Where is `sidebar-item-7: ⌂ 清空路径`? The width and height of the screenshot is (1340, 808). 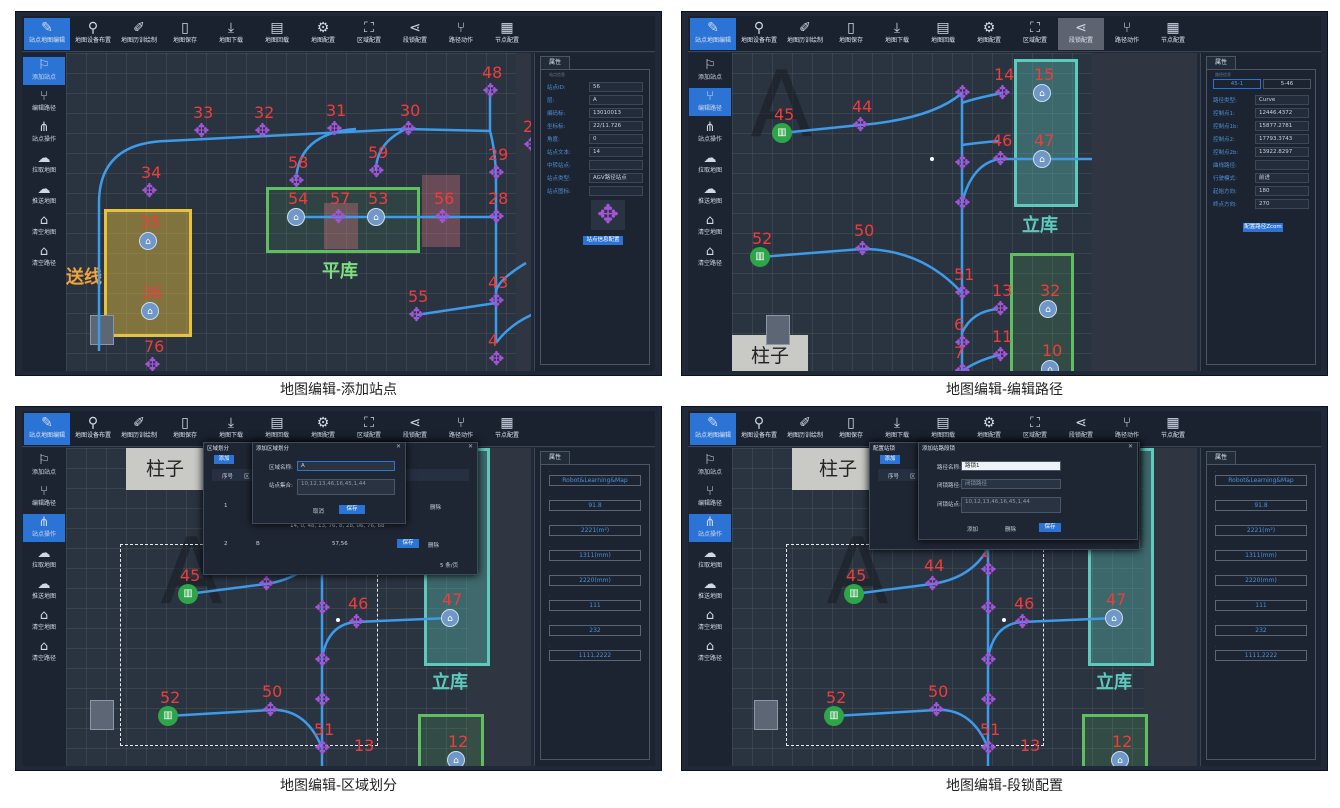 sidebar-item-7: ⌂ 清空路径 is located at coordinates (44, 652).